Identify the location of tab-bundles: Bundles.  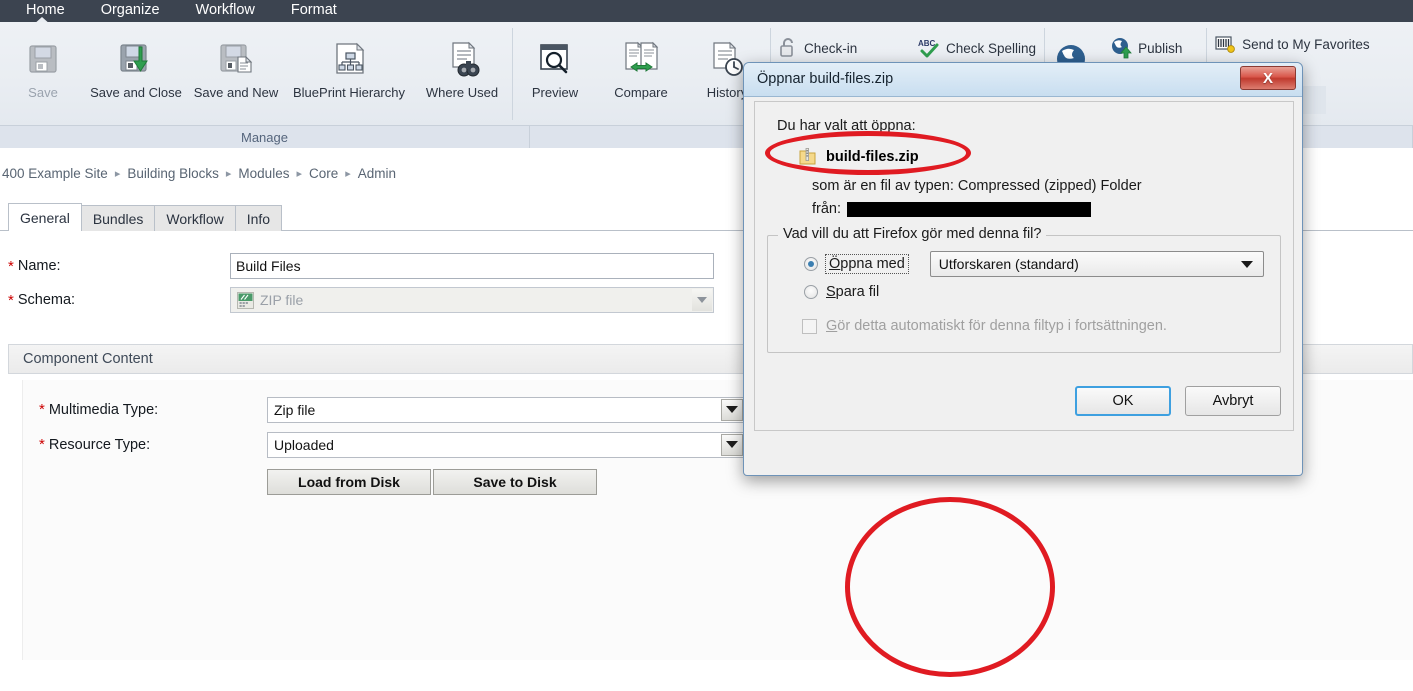
(118, 218).